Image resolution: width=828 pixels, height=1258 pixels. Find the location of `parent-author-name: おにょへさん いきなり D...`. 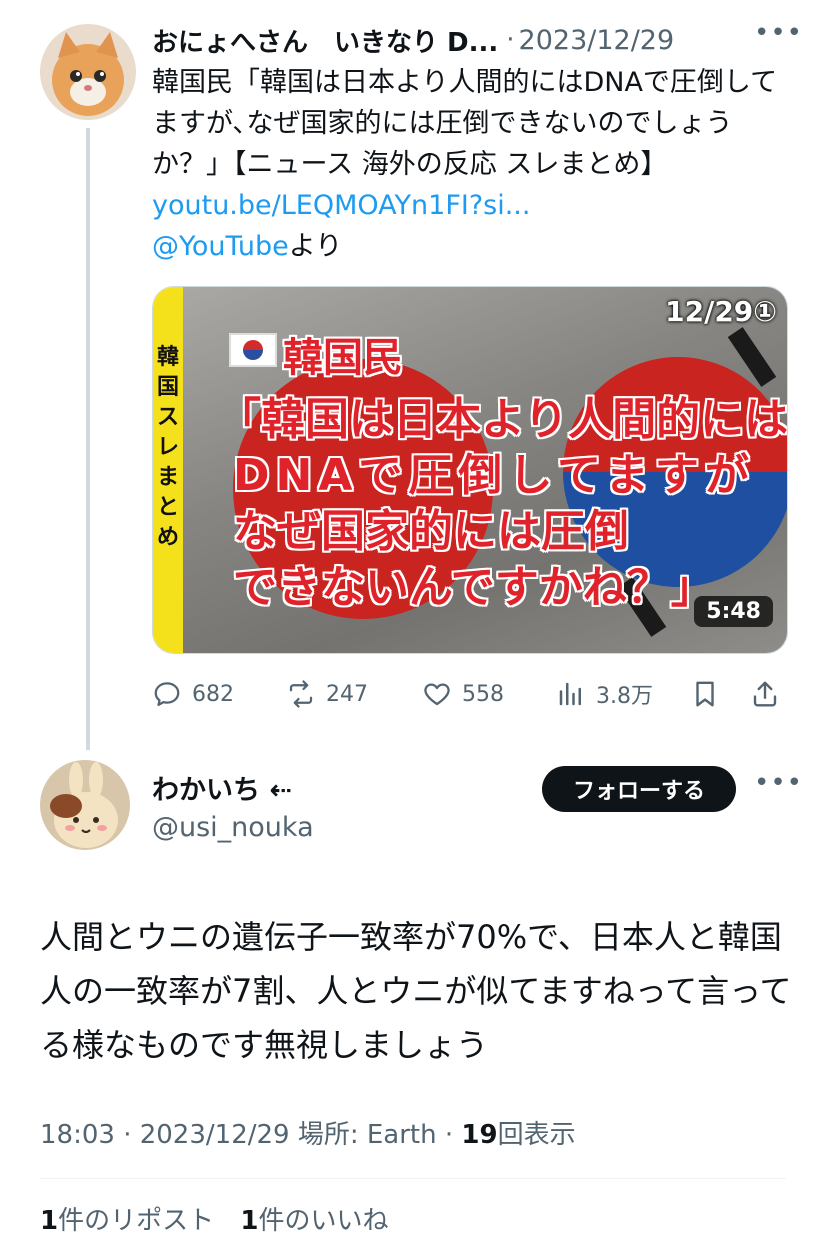

parent-author-name: おにょへさん いきなり D... is located at coordinates (325, 40).